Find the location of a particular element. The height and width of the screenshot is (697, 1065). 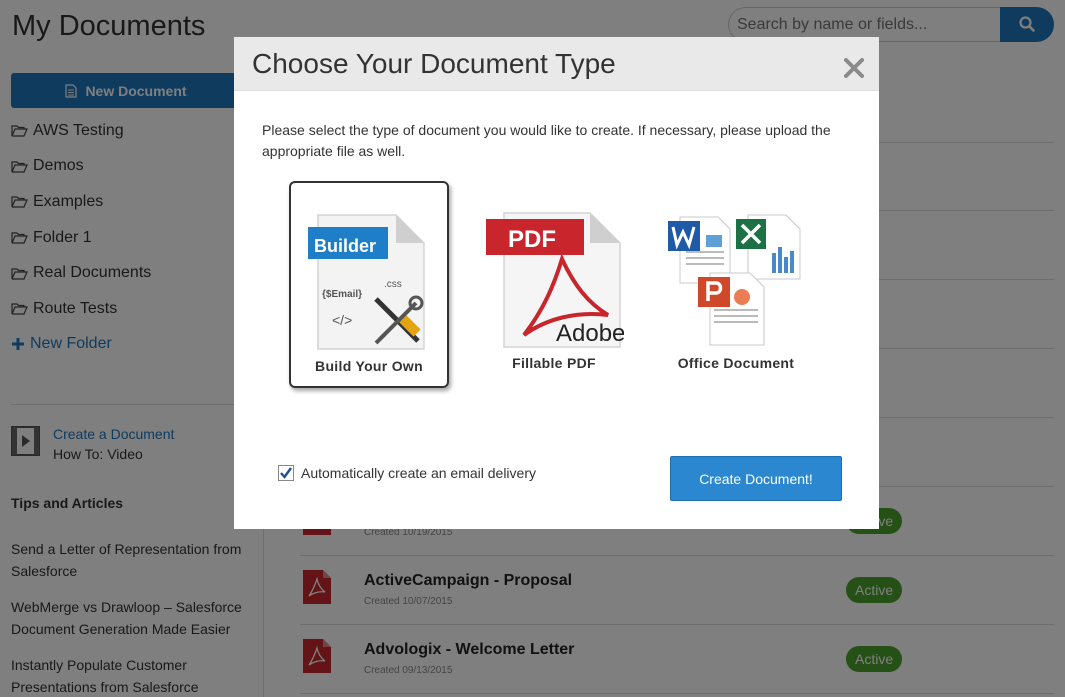

close-button is located at coordinates (854, 69).